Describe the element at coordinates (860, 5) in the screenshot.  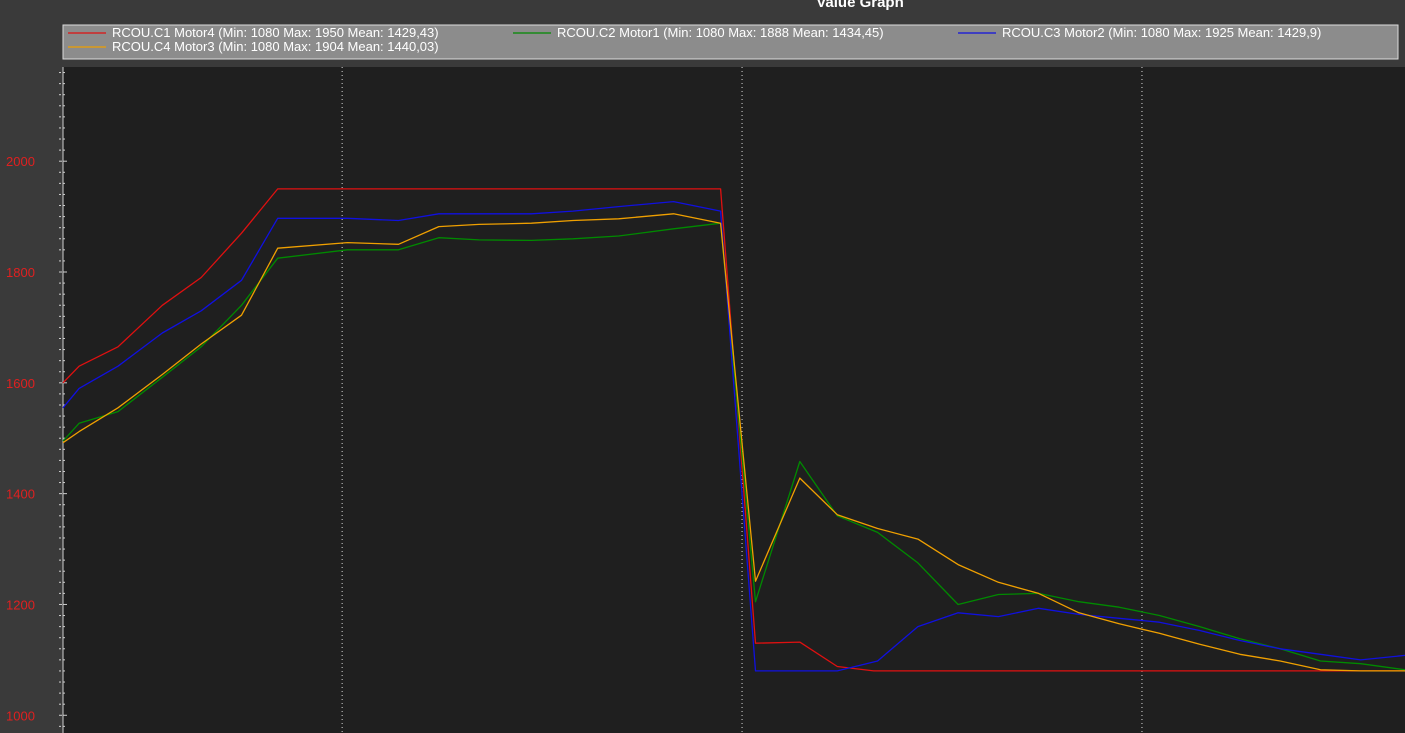
I see `chart-title: Value Graph` at that location.